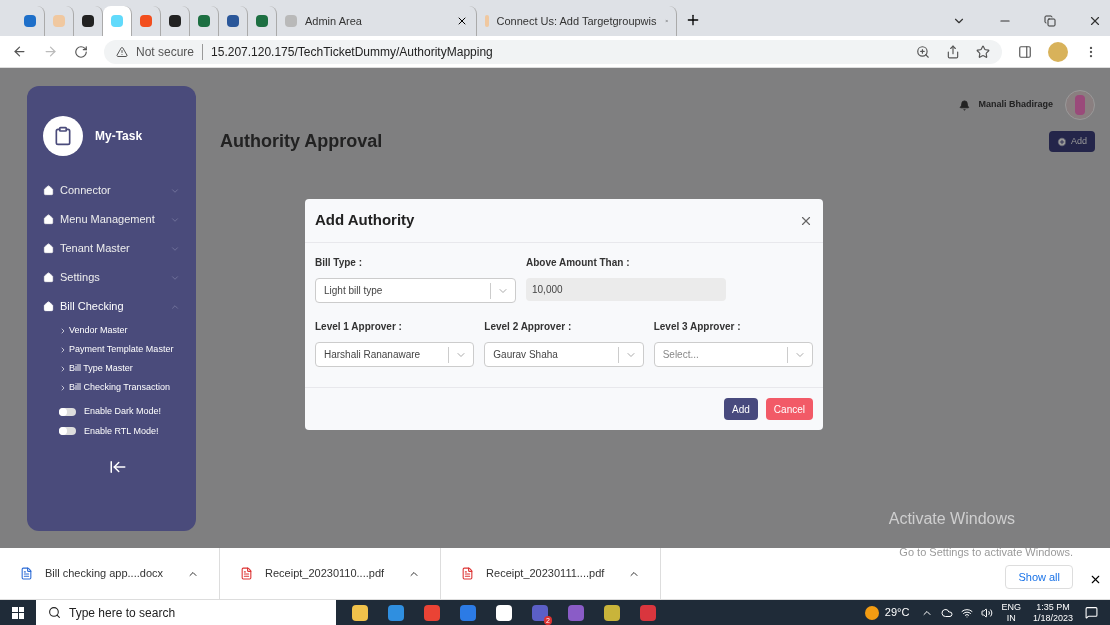 This screenshot has height=625, width=1110. What do you see at coordinates (111, 219) in the screenshot?
I see `sidebar-item: Menu Management` at bounding box center [111, 219].